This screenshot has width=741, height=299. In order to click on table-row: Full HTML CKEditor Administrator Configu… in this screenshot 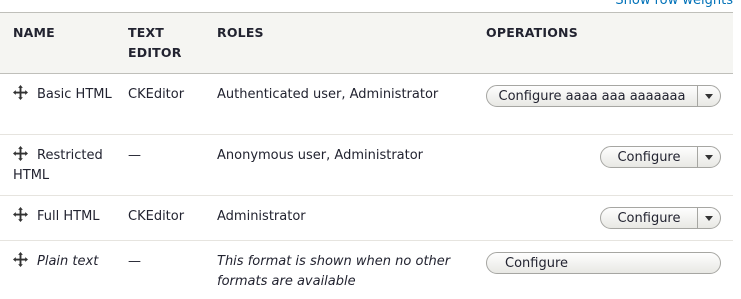, I will do `click(366, 218)`.